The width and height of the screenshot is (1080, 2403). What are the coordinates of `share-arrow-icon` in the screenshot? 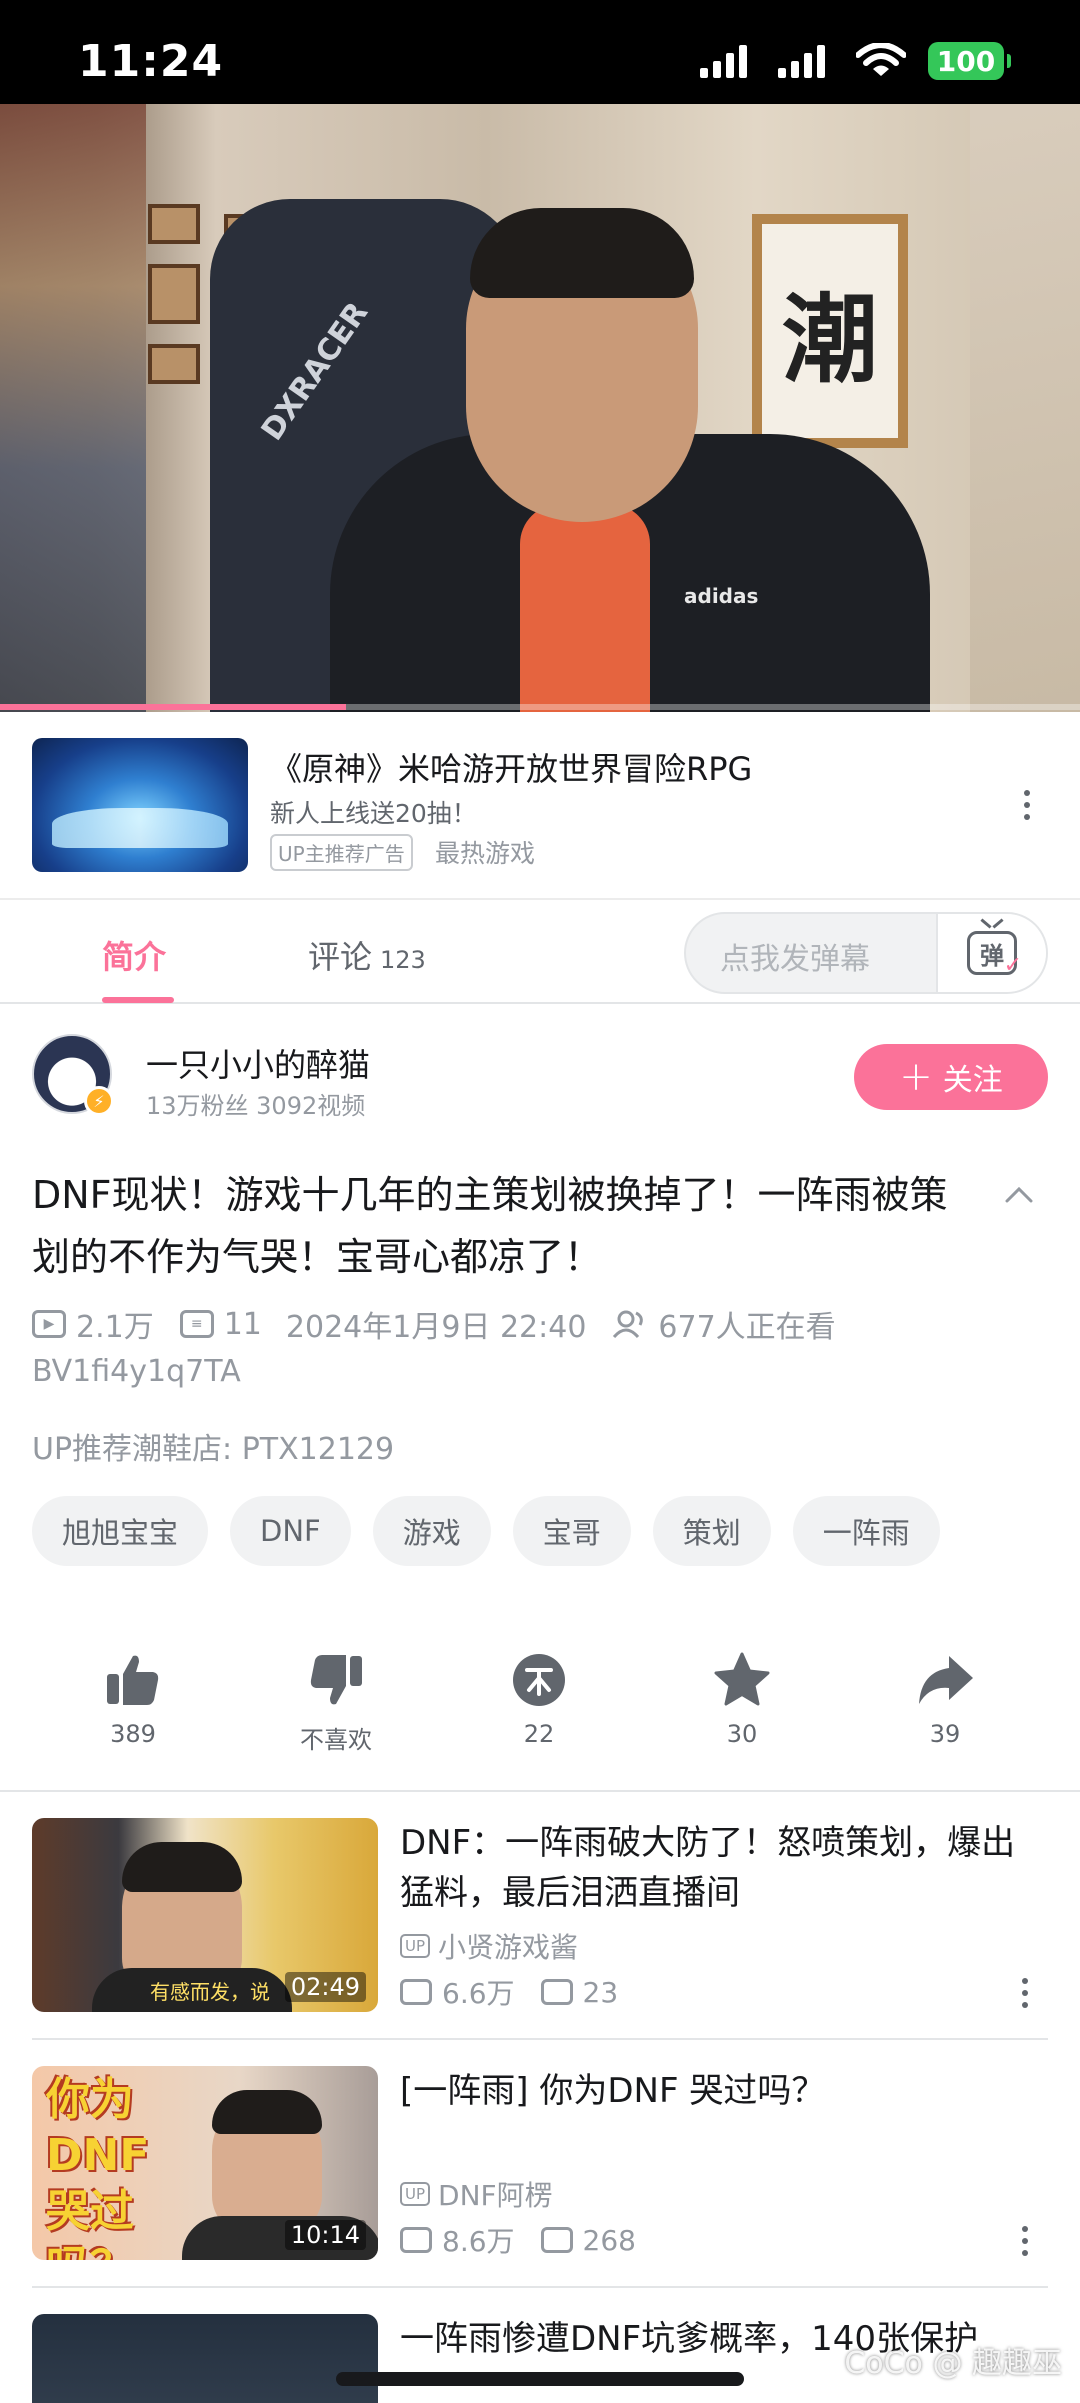 It's located at (946, 1680).